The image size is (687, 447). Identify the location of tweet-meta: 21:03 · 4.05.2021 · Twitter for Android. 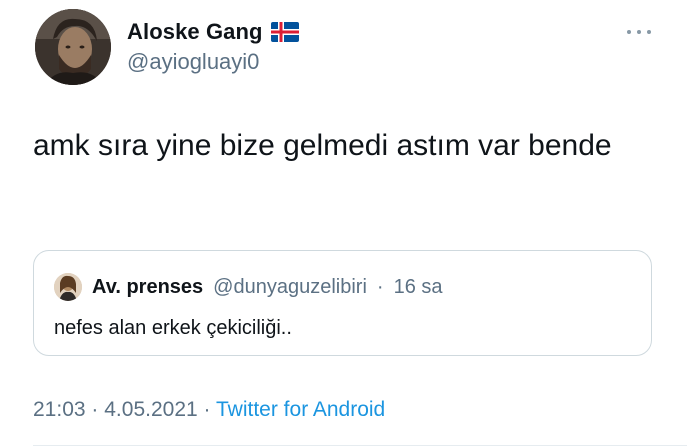
(209, 410).